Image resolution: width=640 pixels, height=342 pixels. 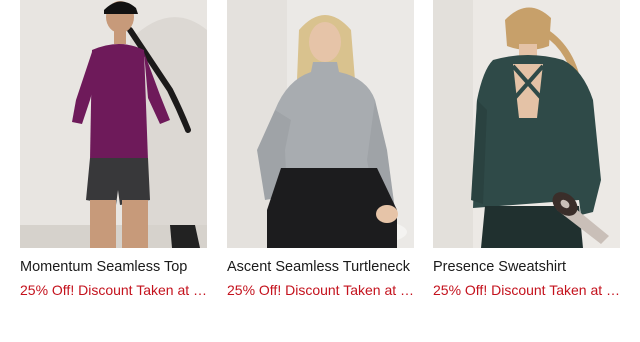 I want to click on product-name: Presence Sweatshirt, so click(x=526, y=267).